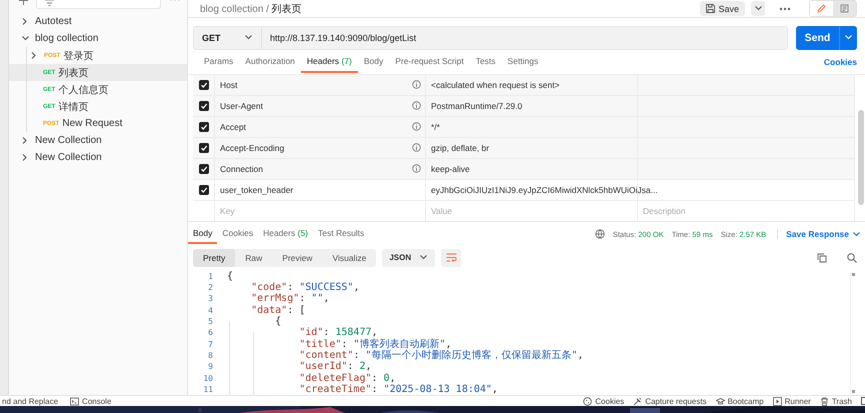 The image size is (865, 413). Describe the element at coordinates (210, 321) in the screenshot. I see `line-number: 5` at that location.